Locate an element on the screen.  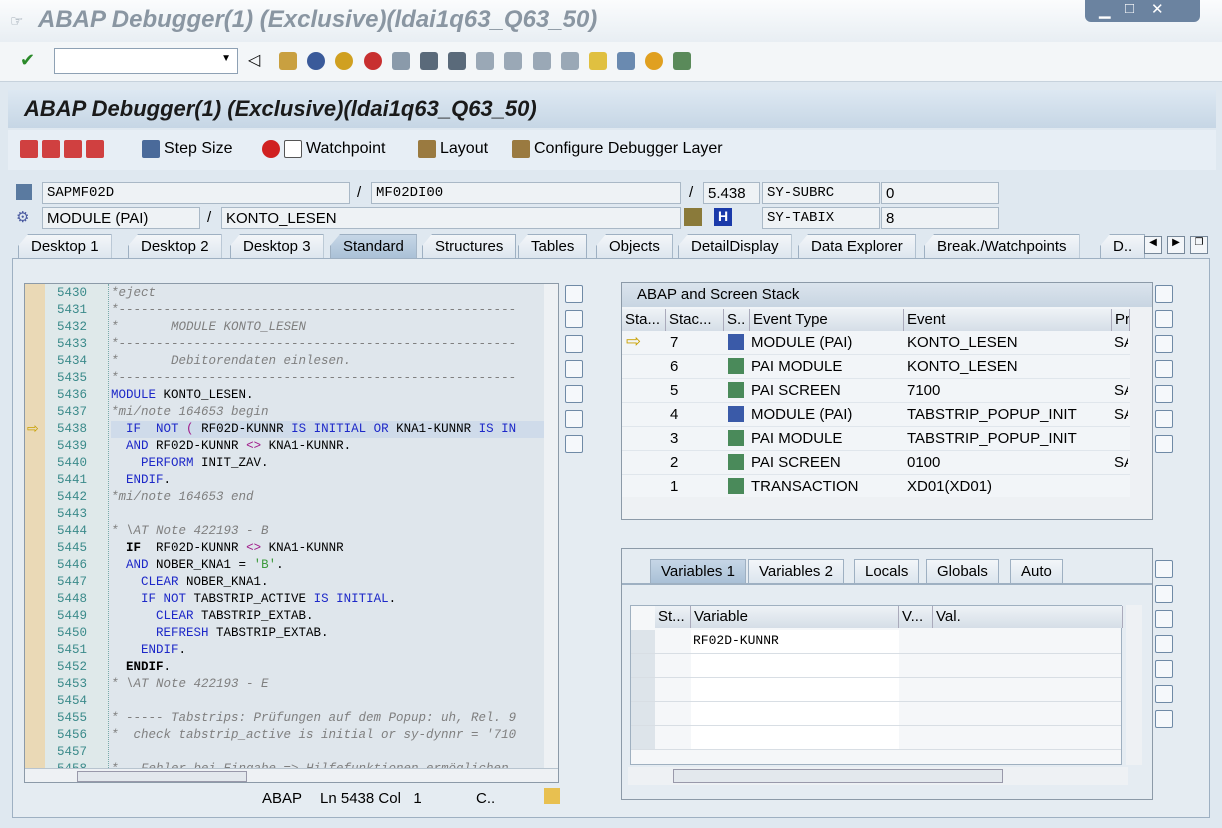
event-type-field: MODULE (PAI) is located at coordinates (121, 218).